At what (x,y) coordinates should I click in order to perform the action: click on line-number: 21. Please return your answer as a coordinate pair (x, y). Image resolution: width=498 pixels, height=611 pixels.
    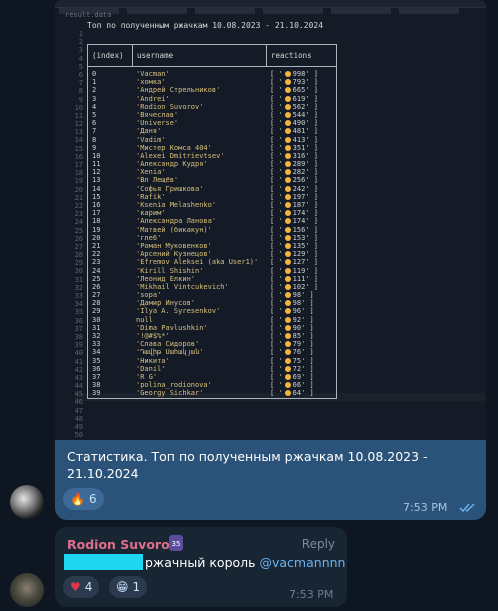
    Looking at the image, I should click on (78, 197).